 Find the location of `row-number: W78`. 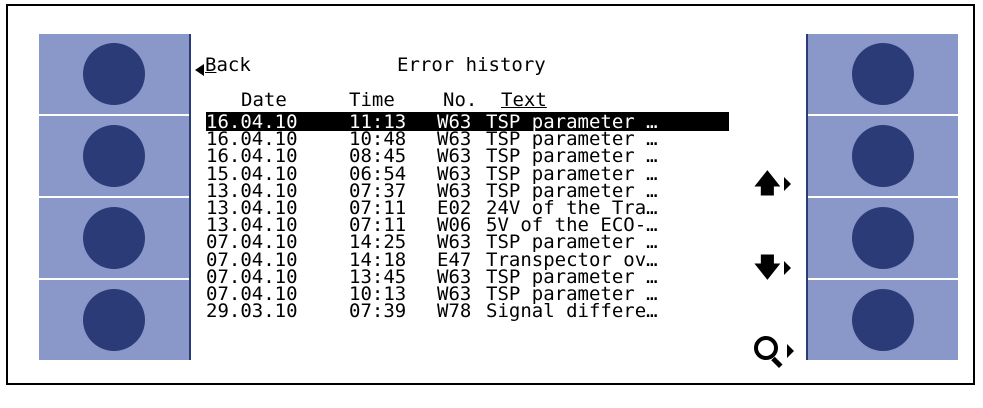

row-number: W78 is located at coordinates (454, 311).